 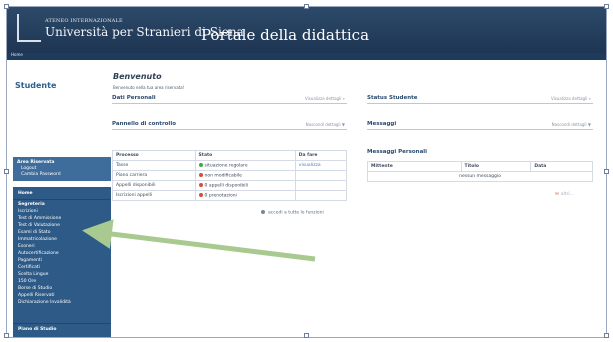 What do you see at coordinates (414, 166) in the screenshot?
I see `column-mittente: Mittente` at bounding box center [414, 166].